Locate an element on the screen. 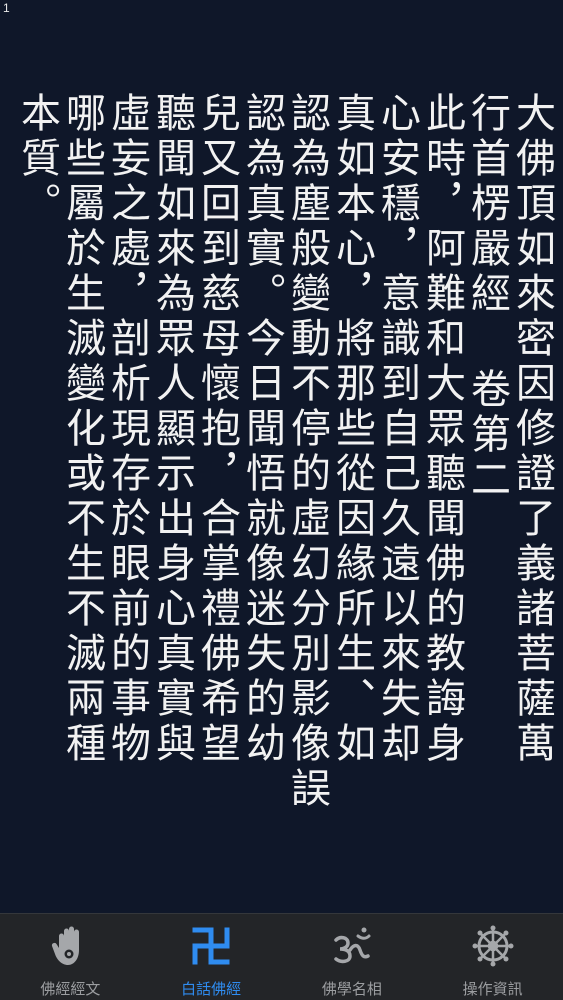 The width and height of the screenshot is (563, 1000). tab-sutra-text: 佛經經文 is located at coordinates (70, 957).